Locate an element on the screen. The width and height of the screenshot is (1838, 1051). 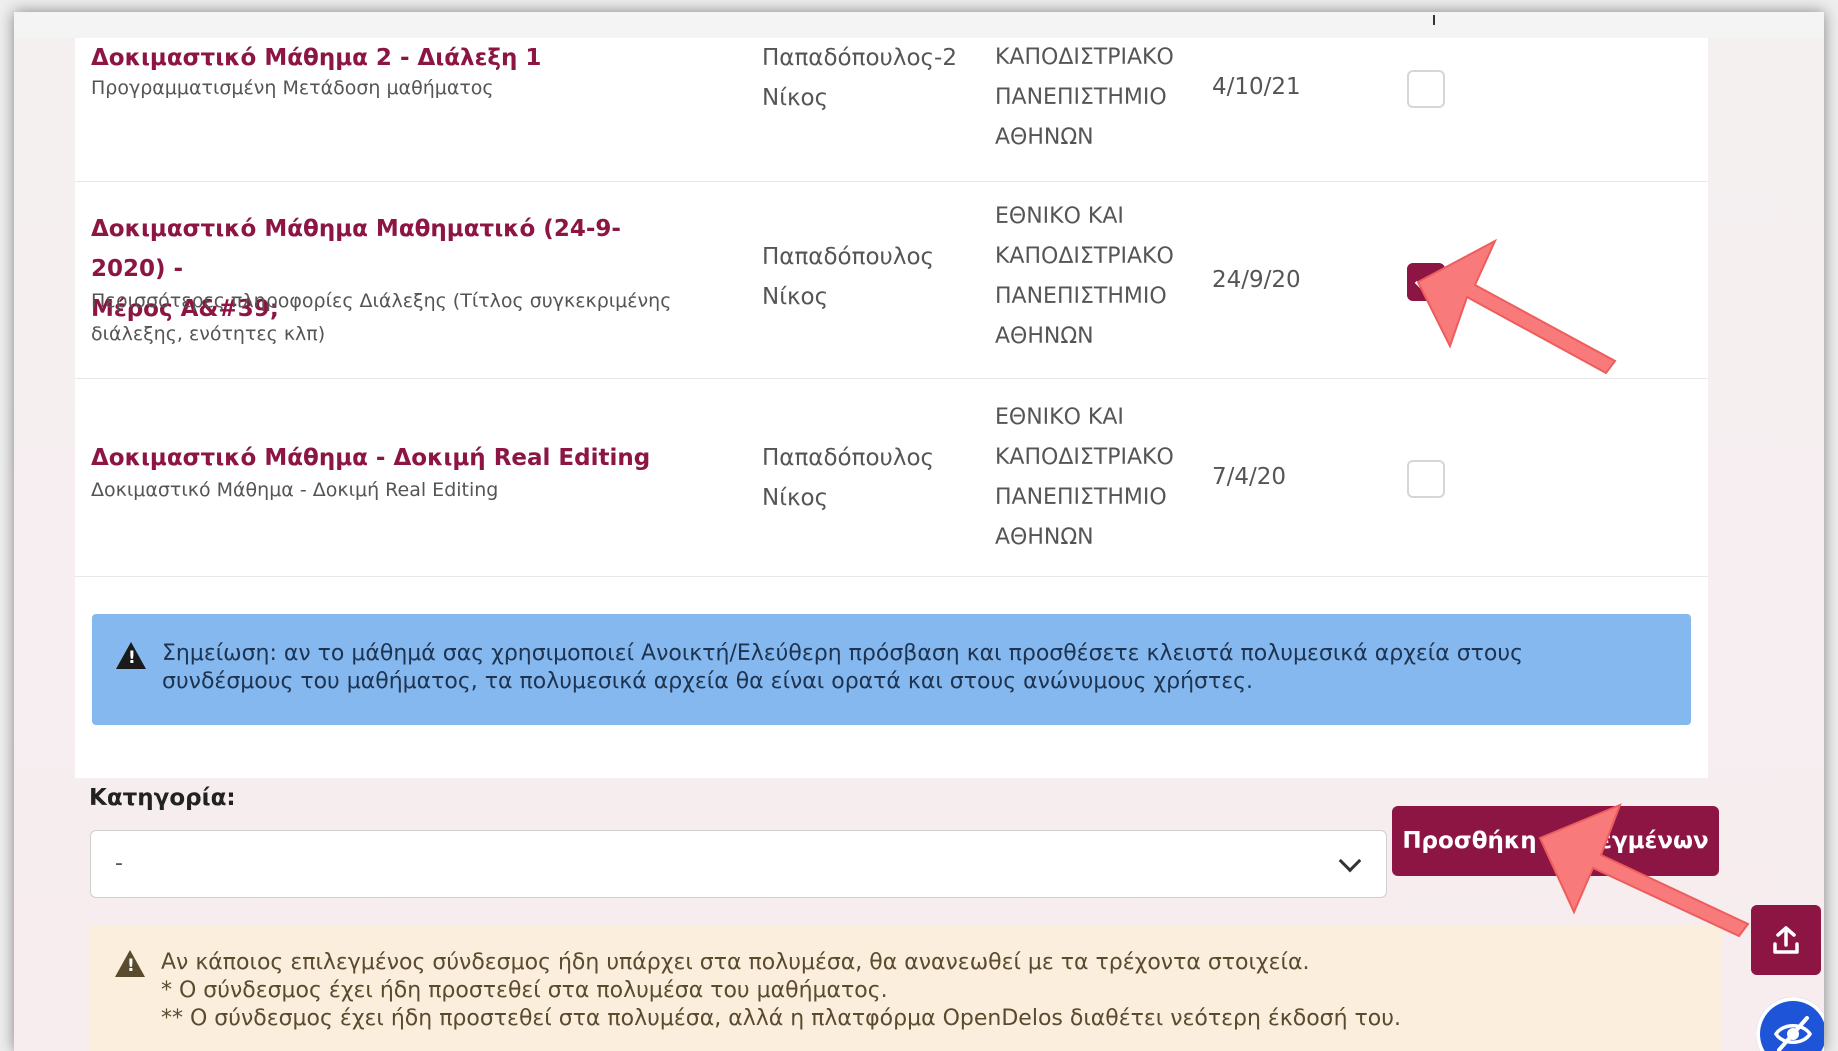
select-checkbox-checked is located at coordinates (1426, 282).